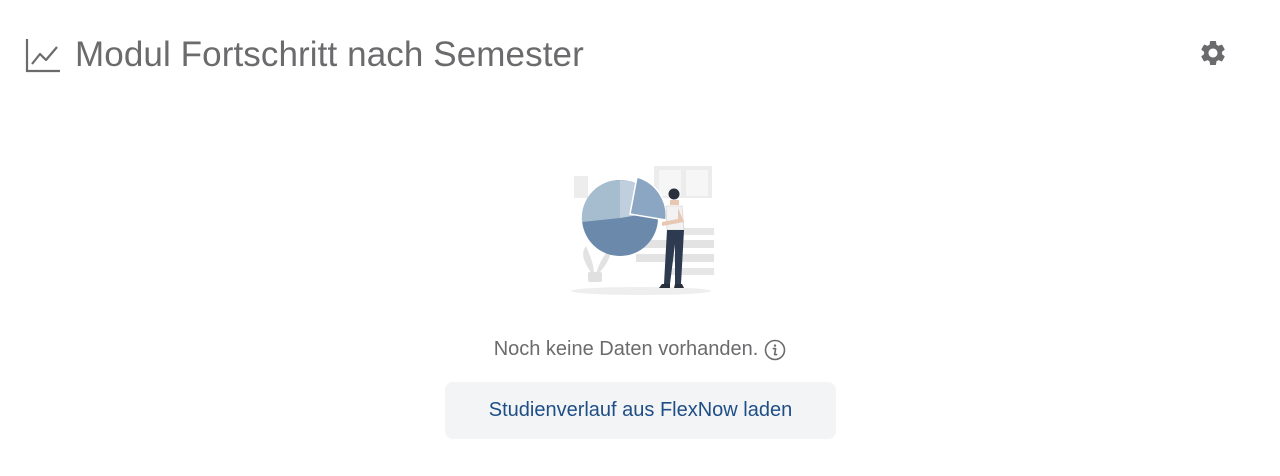 This screenshot has height=476, width=1280. I want to click on person-holding-pie-chart-illustration, so click(641, 230).